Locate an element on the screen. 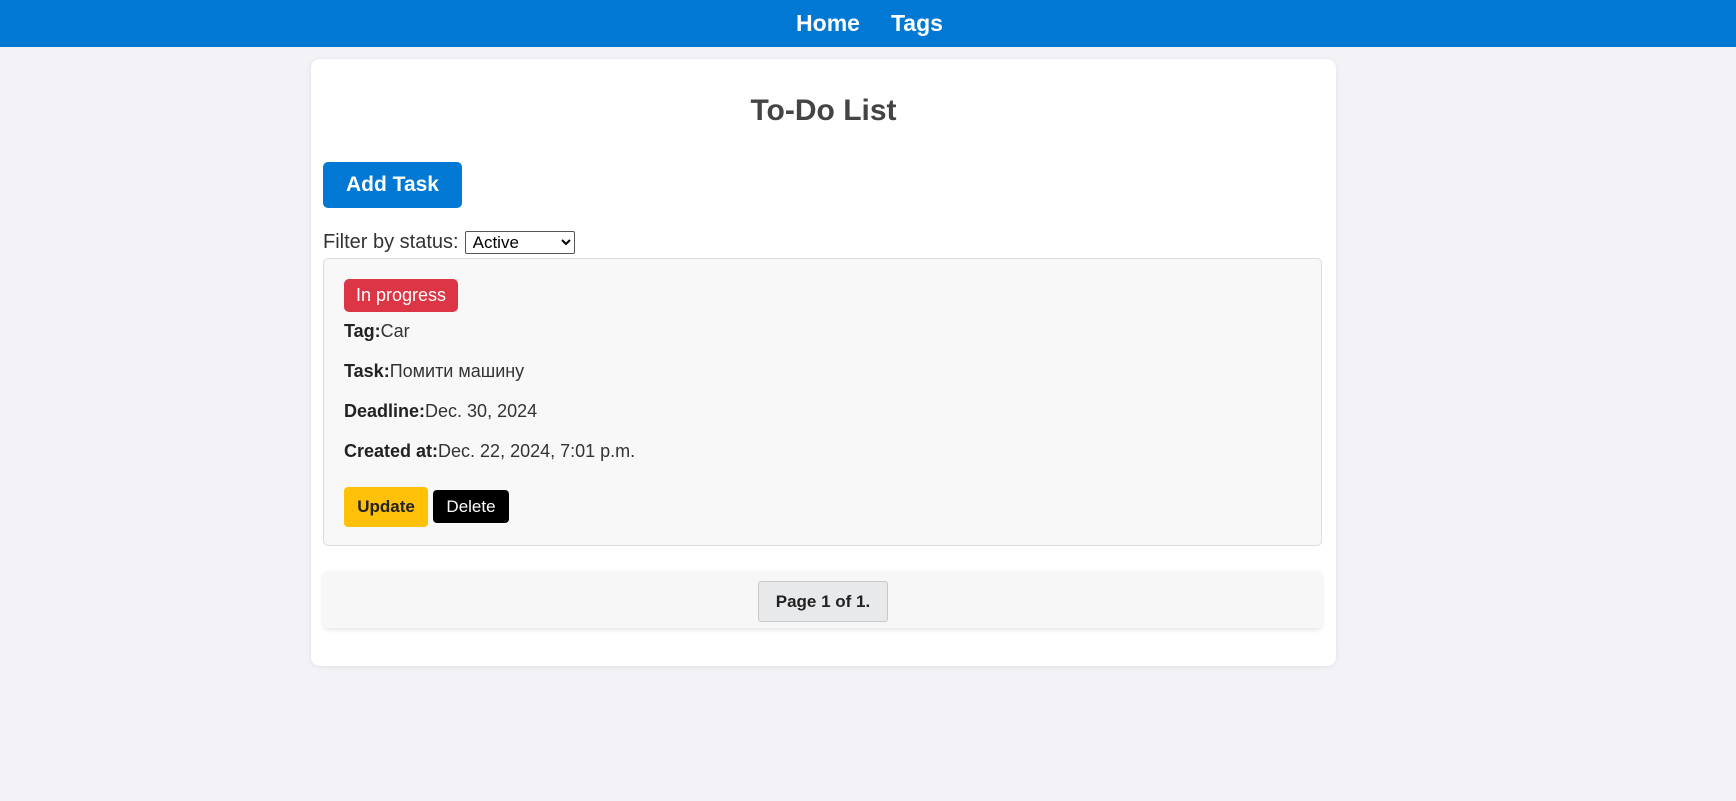  page-title: To-Do List is located at coordinates (823, 110).